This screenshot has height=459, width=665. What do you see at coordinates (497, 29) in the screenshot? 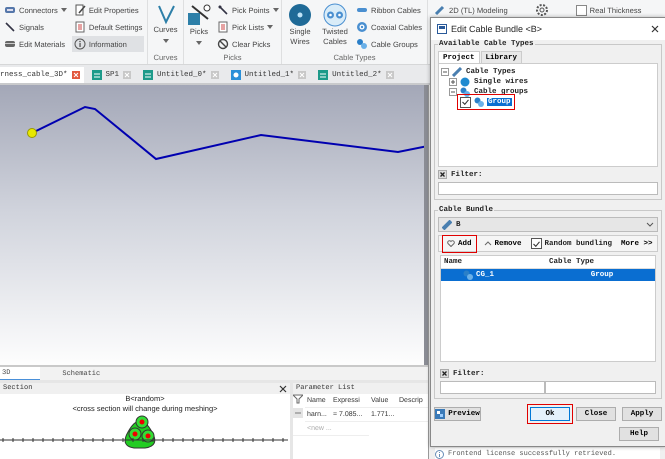
I see `dialog-title: Edit Cable Bundle <B>` at bounding box center [497, 29].